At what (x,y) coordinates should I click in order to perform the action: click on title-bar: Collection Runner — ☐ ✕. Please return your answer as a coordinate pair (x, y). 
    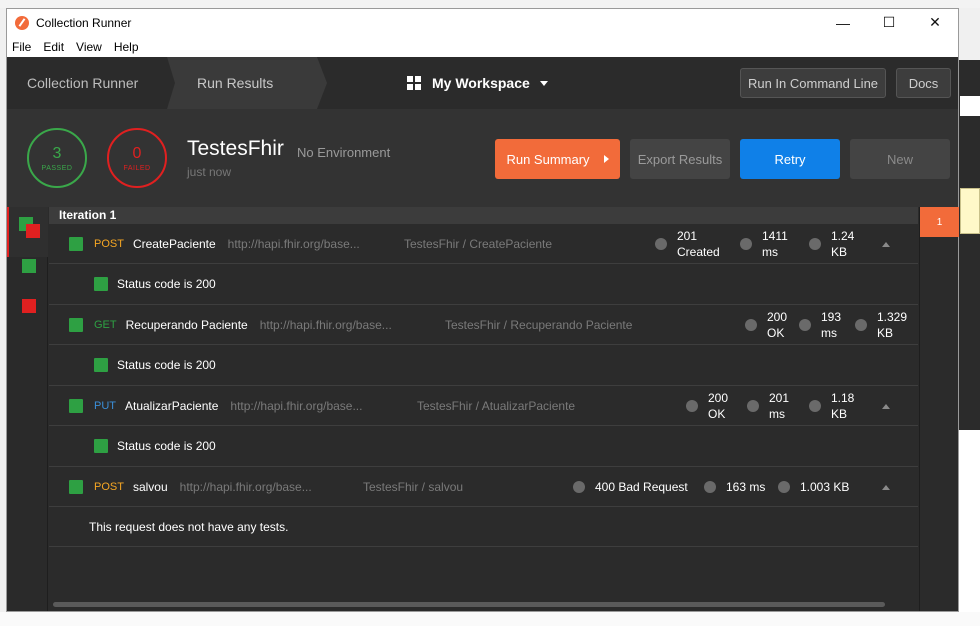
    Looking at the image, I should click on (482, 22).